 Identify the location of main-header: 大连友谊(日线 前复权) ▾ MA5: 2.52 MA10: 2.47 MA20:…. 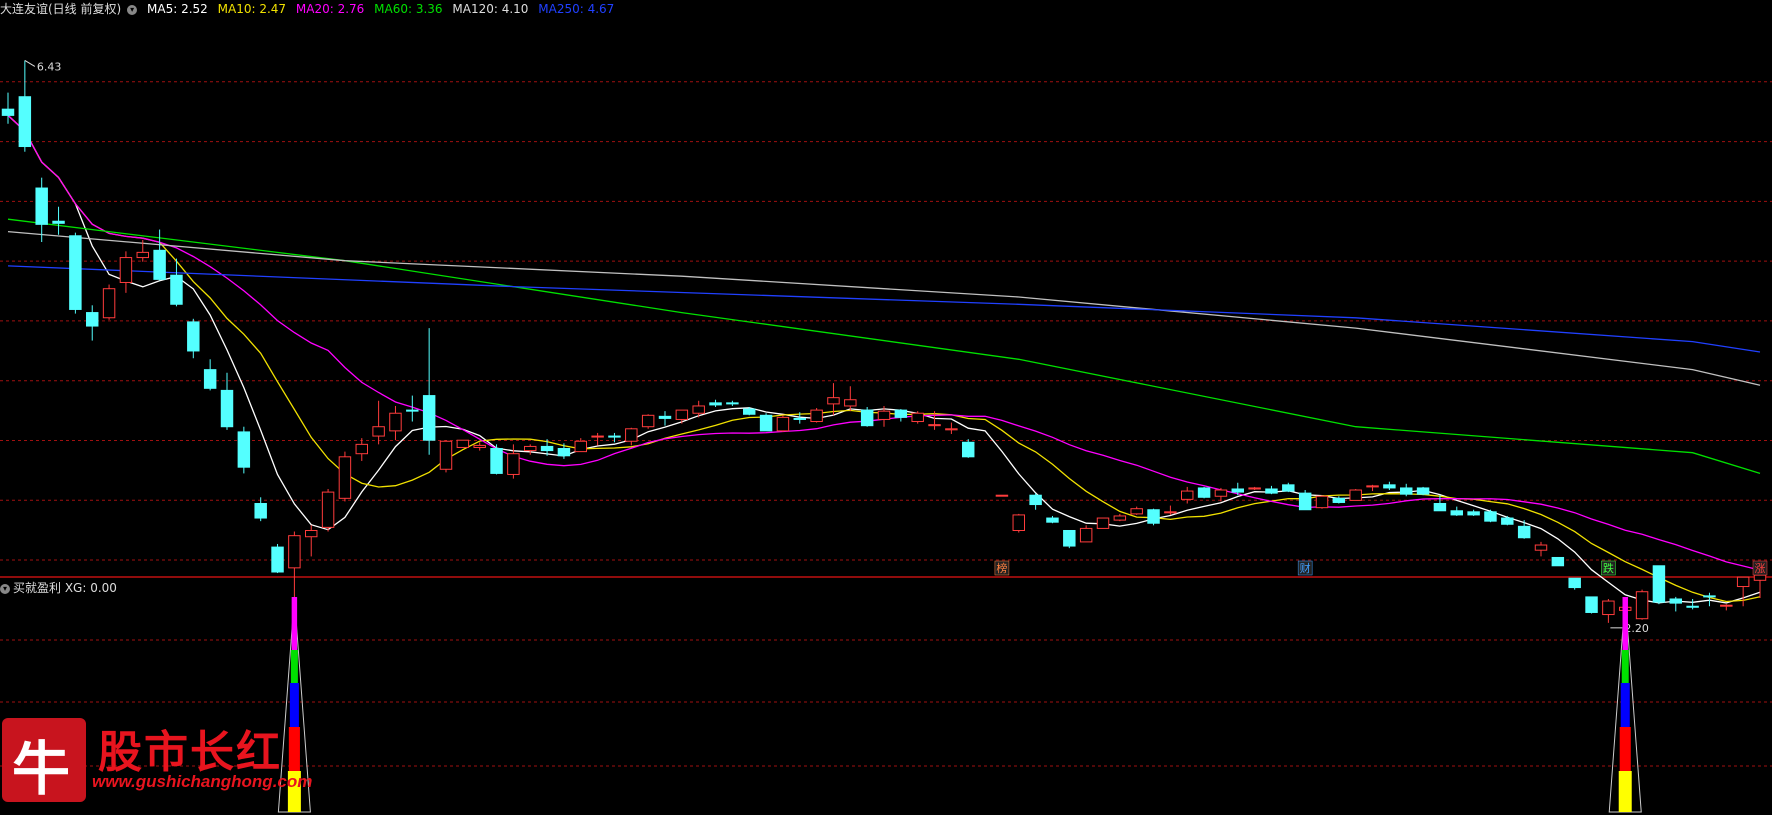
(310, 9).